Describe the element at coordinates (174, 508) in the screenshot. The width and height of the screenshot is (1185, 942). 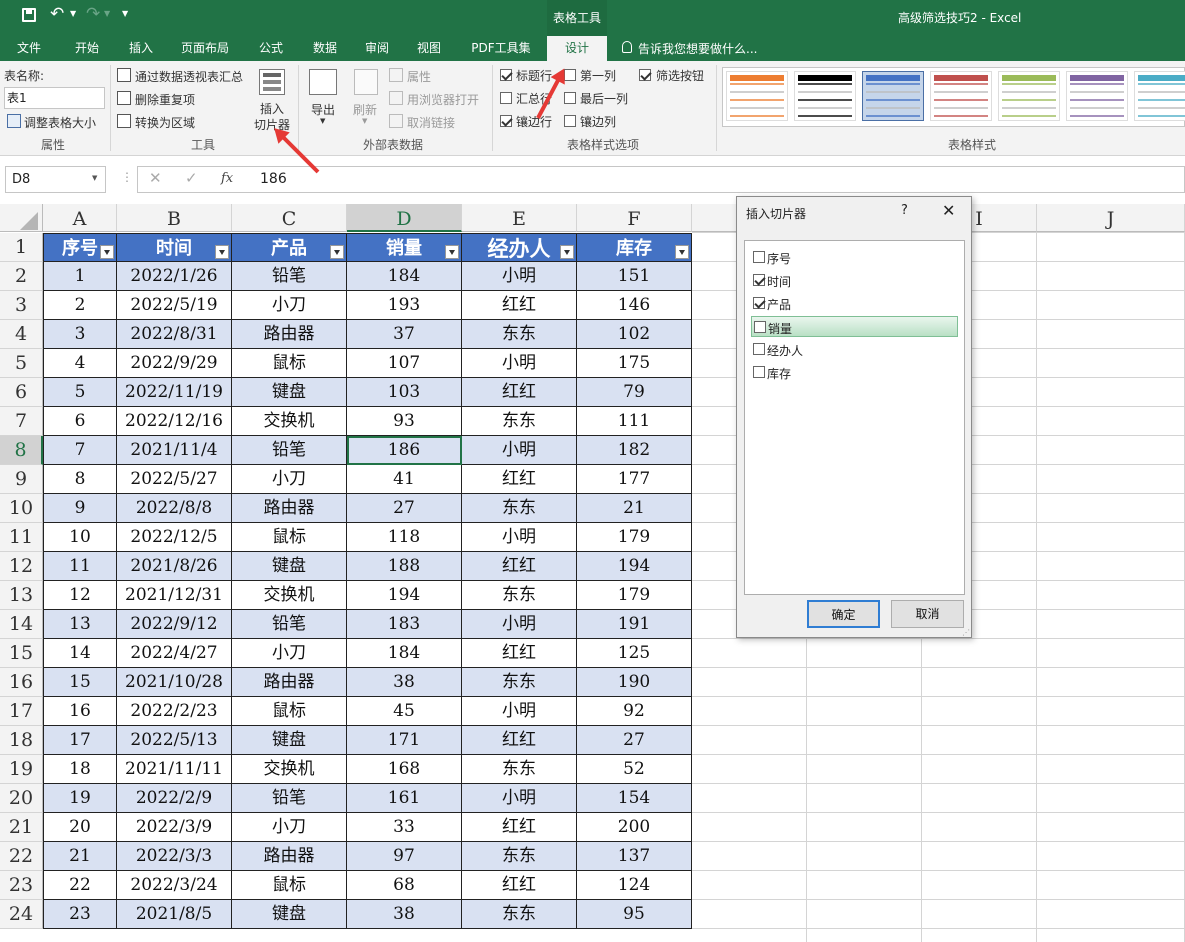
I see `table-cell: 2022/8/8` at that location.